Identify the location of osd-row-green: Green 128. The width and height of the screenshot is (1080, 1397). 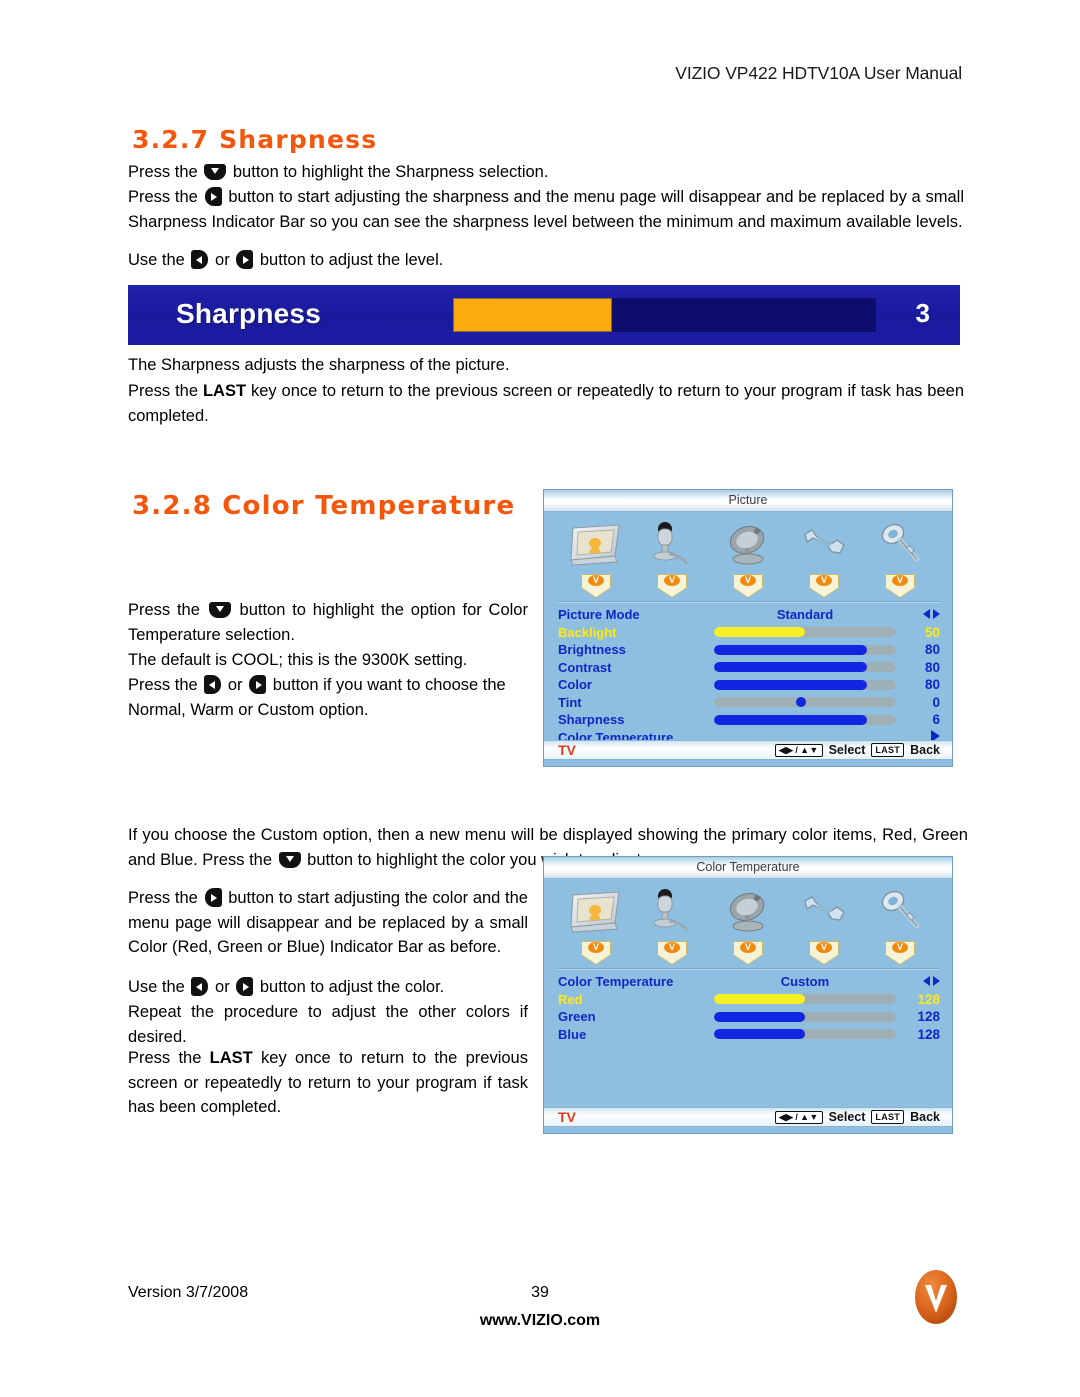
(748, 1017).